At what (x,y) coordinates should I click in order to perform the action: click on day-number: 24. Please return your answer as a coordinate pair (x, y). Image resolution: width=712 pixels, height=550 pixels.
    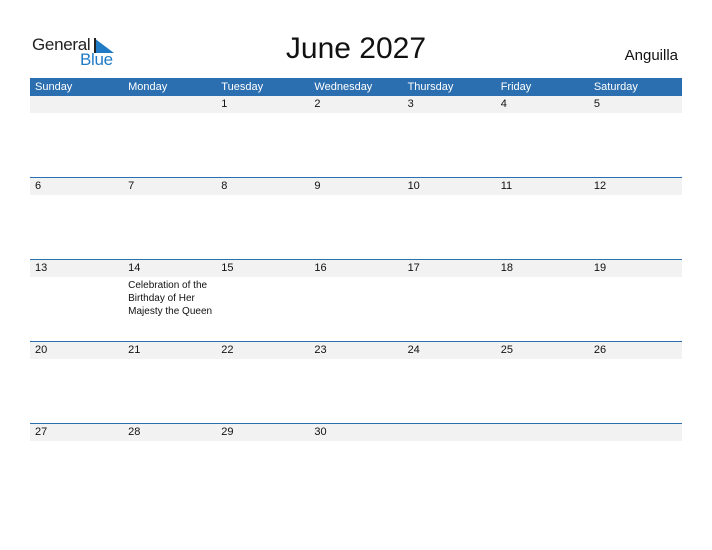
    Looking at the image, I should click on (413, 350).